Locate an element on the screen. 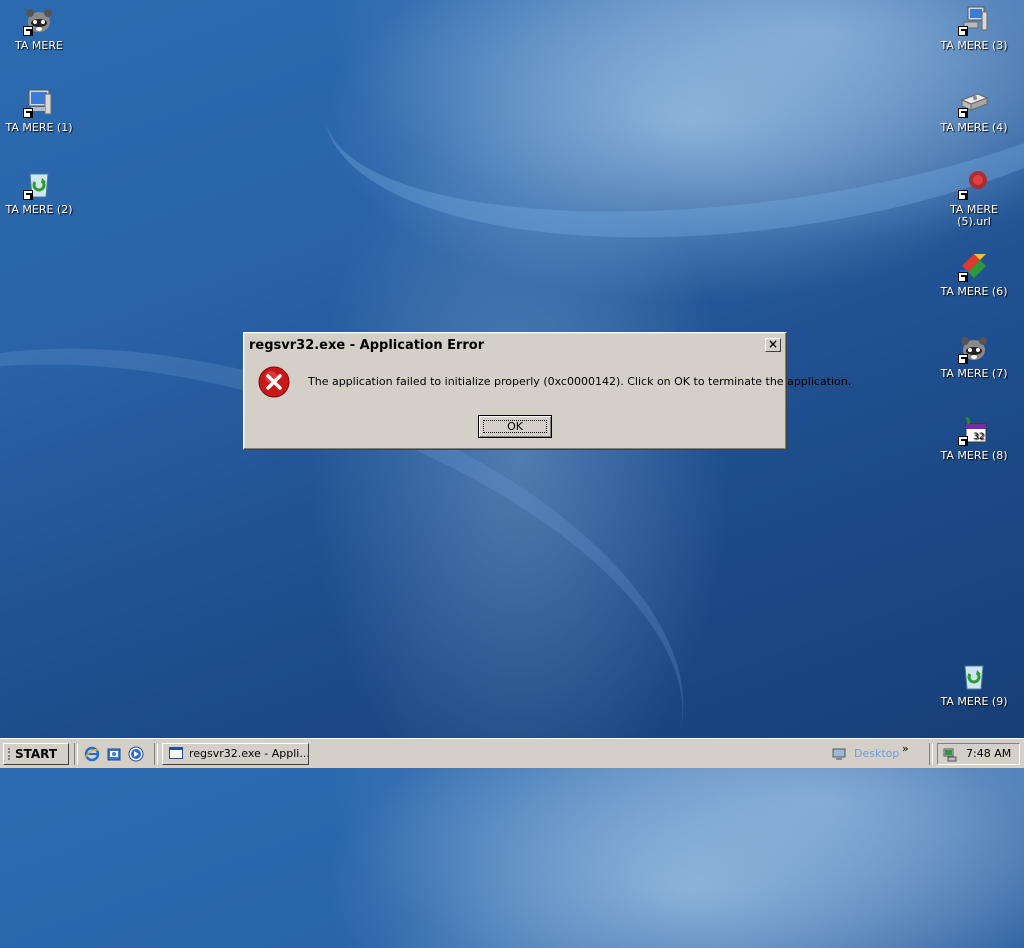 The width and height of the screenshot is (1024, 948). desktop-icon-ta-mere-2: TA MERE (2) is located at coordinates (39, 192).